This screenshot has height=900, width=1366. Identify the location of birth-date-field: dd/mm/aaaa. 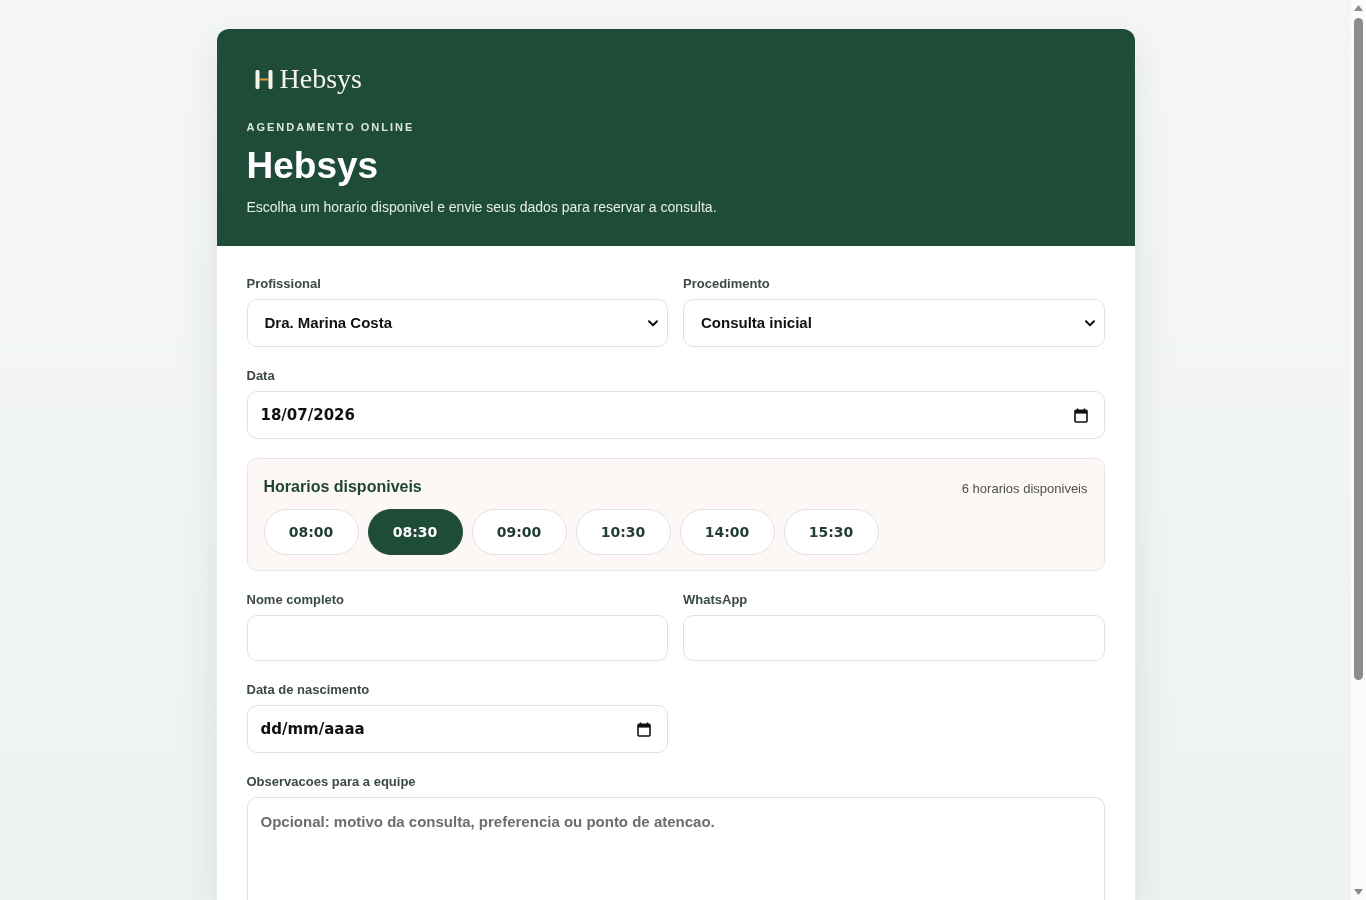
(457, 729).